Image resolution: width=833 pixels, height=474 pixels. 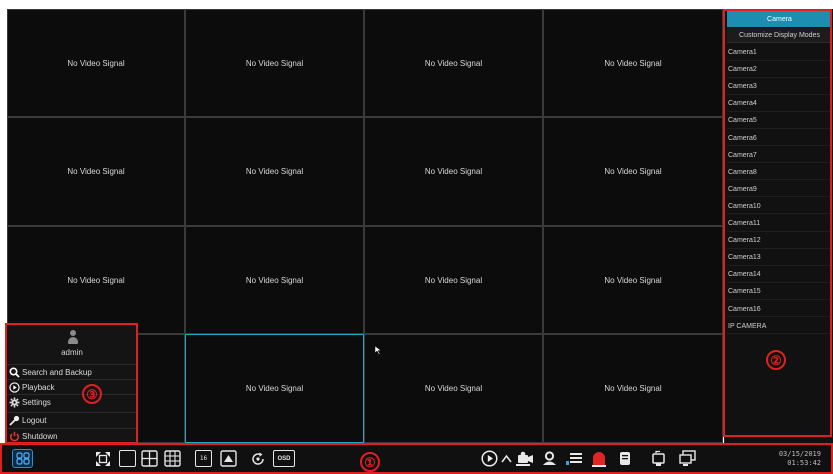 I want to click on callout-number-sidebar: ②, so click(x=776, y=360).